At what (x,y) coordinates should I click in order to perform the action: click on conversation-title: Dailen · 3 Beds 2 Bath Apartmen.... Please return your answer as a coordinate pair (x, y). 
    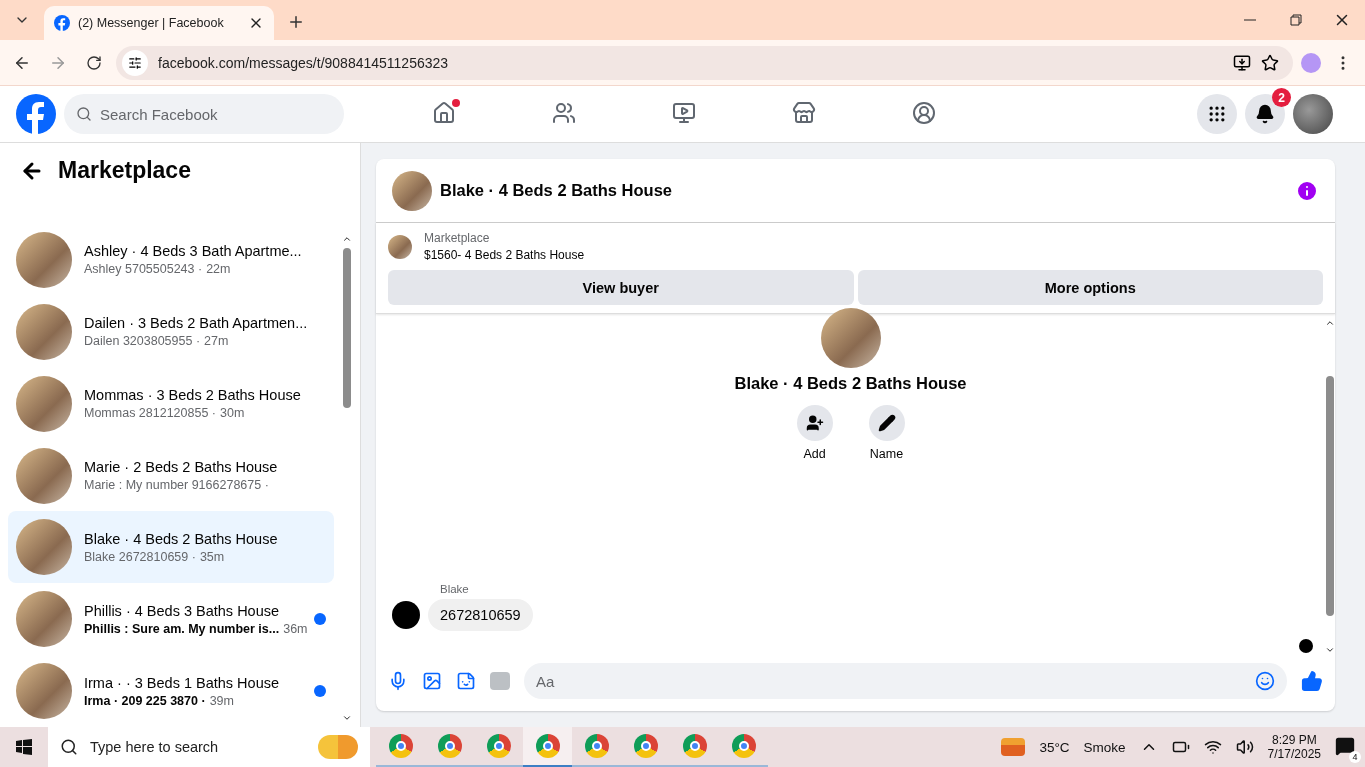
    Looking at the image, I should click on (196, 323).